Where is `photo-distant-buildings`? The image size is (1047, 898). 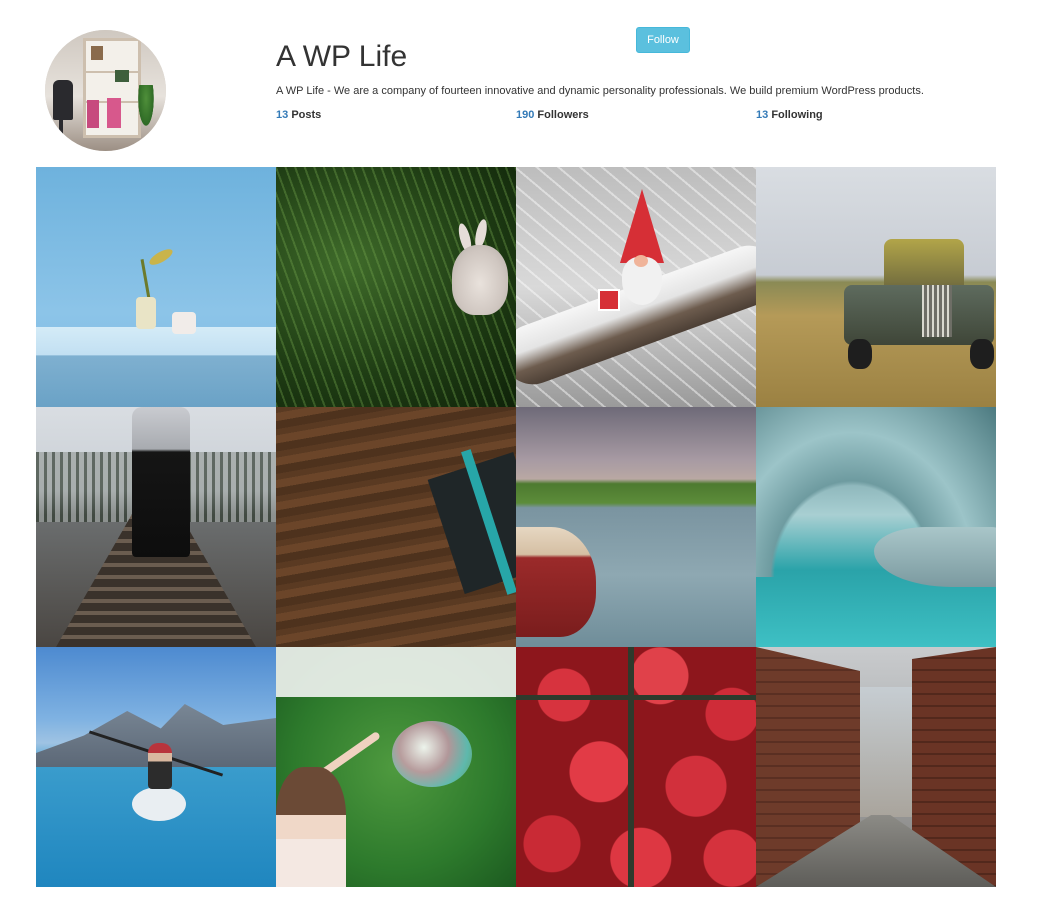
photo-distant-buildings is located at coordinates (886, 752).